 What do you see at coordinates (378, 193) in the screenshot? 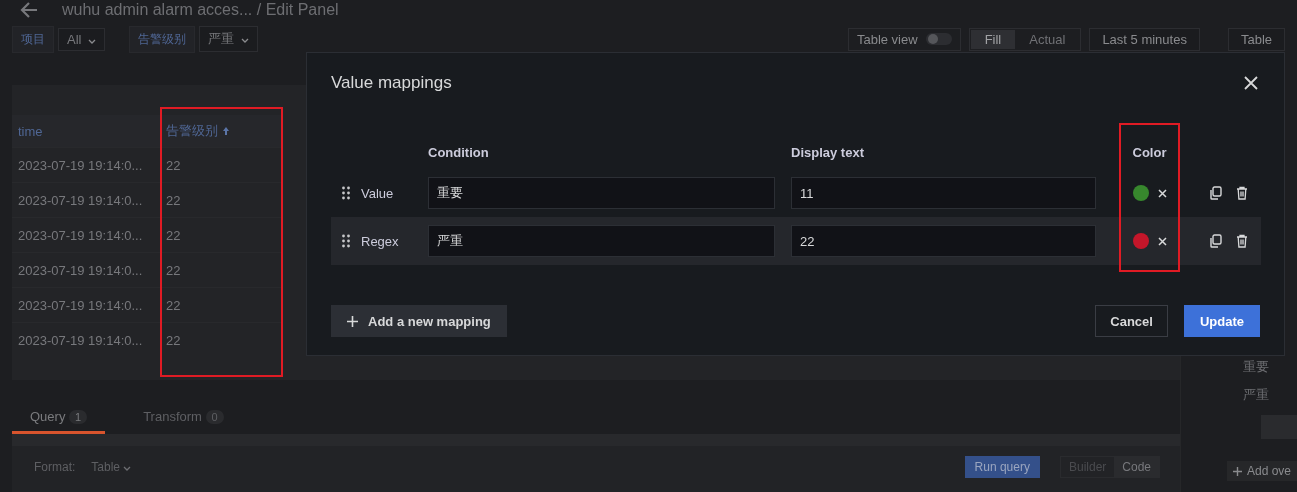
I see `mapping-type: Value` at bounding box center [378, 193].